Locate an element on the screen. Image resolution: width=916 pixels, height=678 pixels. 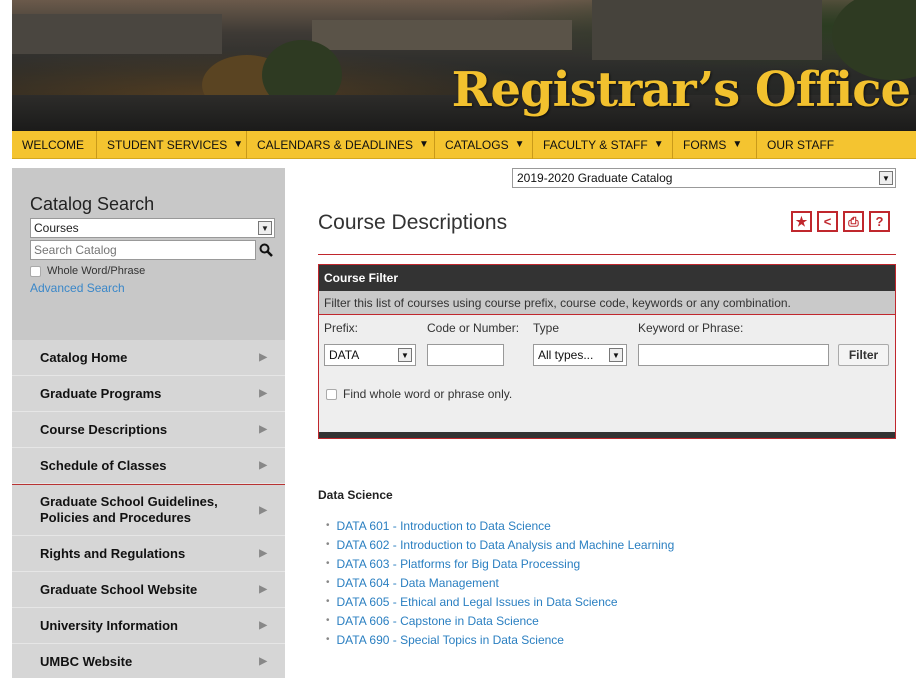
nav-label: FORMS is located at coordinates (705, 144).